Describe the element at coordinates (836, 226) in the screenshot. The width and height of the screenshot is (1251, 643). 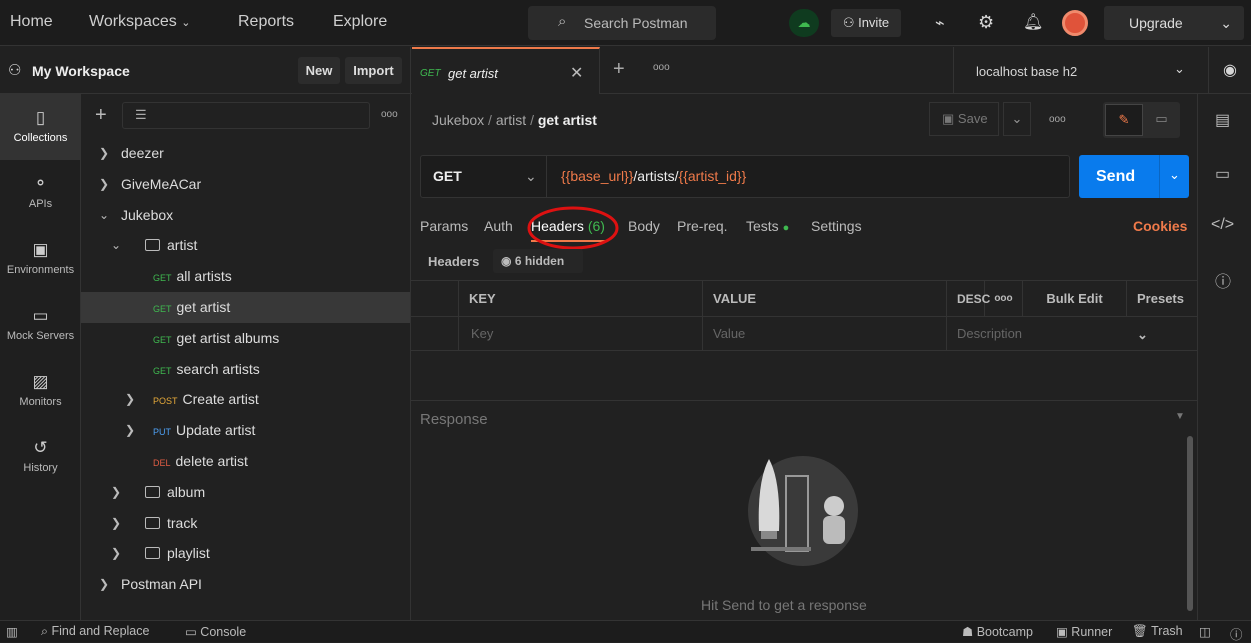
I see `tab-settings: Settings` at that location.